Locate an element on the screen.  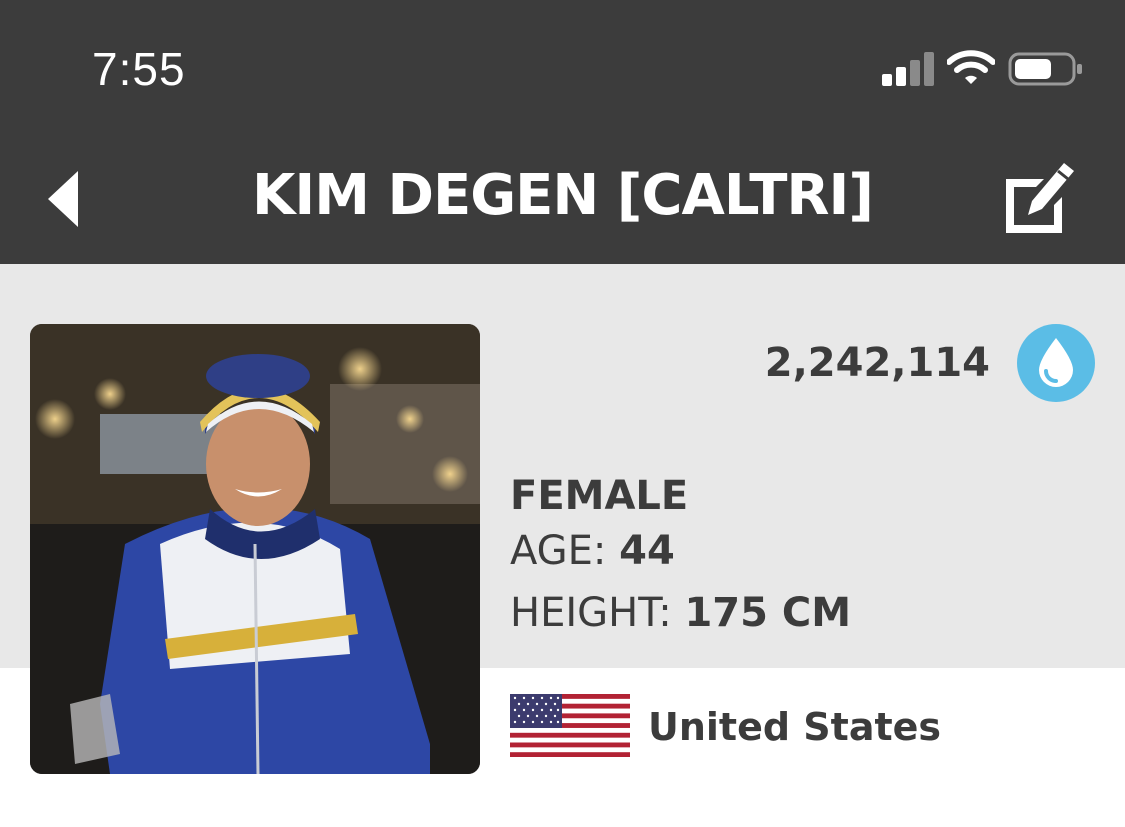
battery-icon is located at coordinates (1045, 69).